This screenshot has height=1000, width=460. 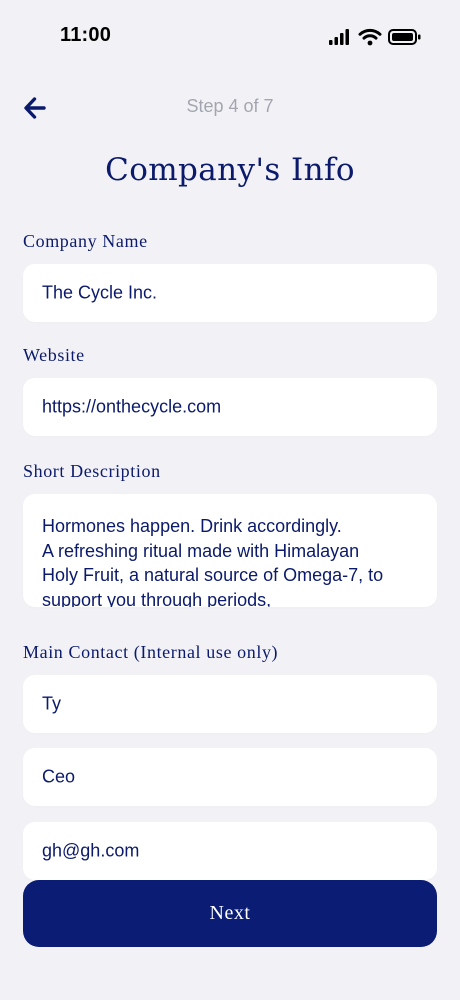 I want to click on website-input: https://onthecycle.com, so click(x=230, y=407).